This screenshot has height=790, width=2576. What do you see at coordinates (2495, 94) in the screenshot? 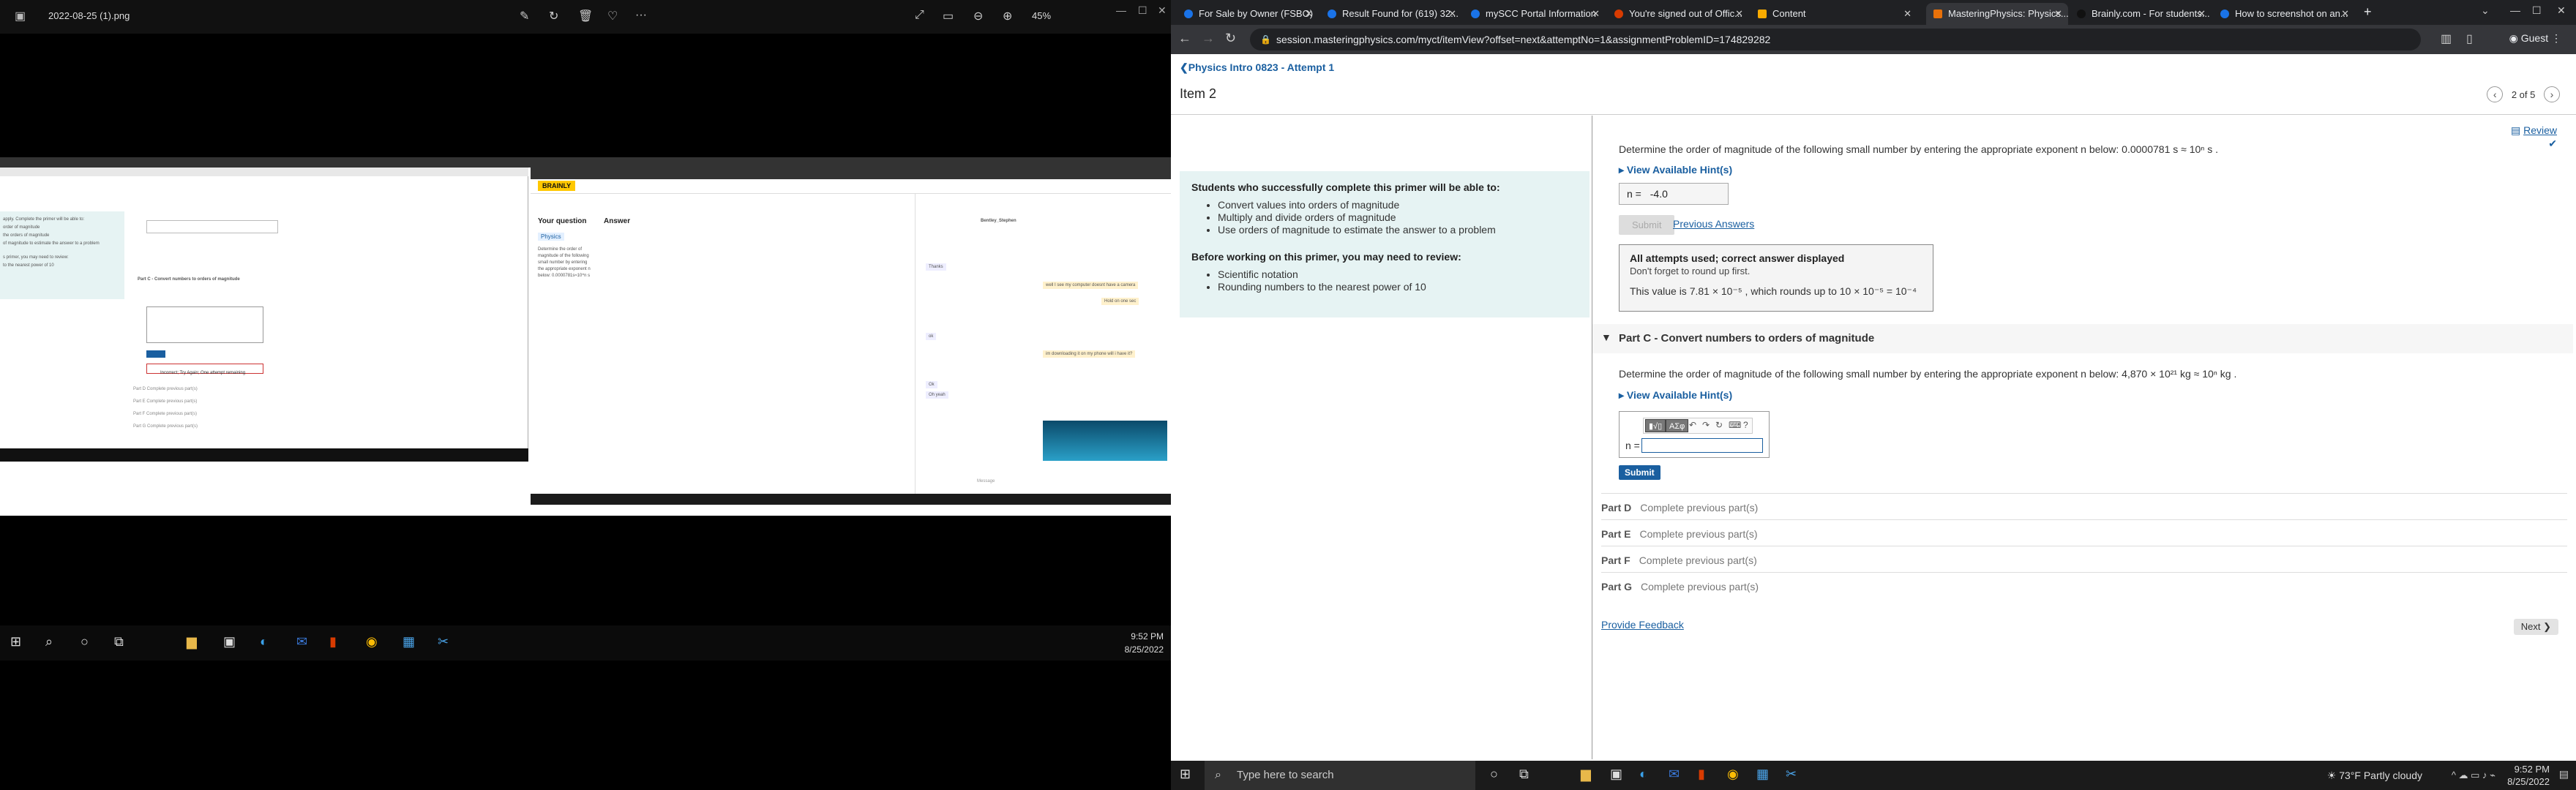
I see `prev-item-button: ‹` at bounding box center [2495, 94].